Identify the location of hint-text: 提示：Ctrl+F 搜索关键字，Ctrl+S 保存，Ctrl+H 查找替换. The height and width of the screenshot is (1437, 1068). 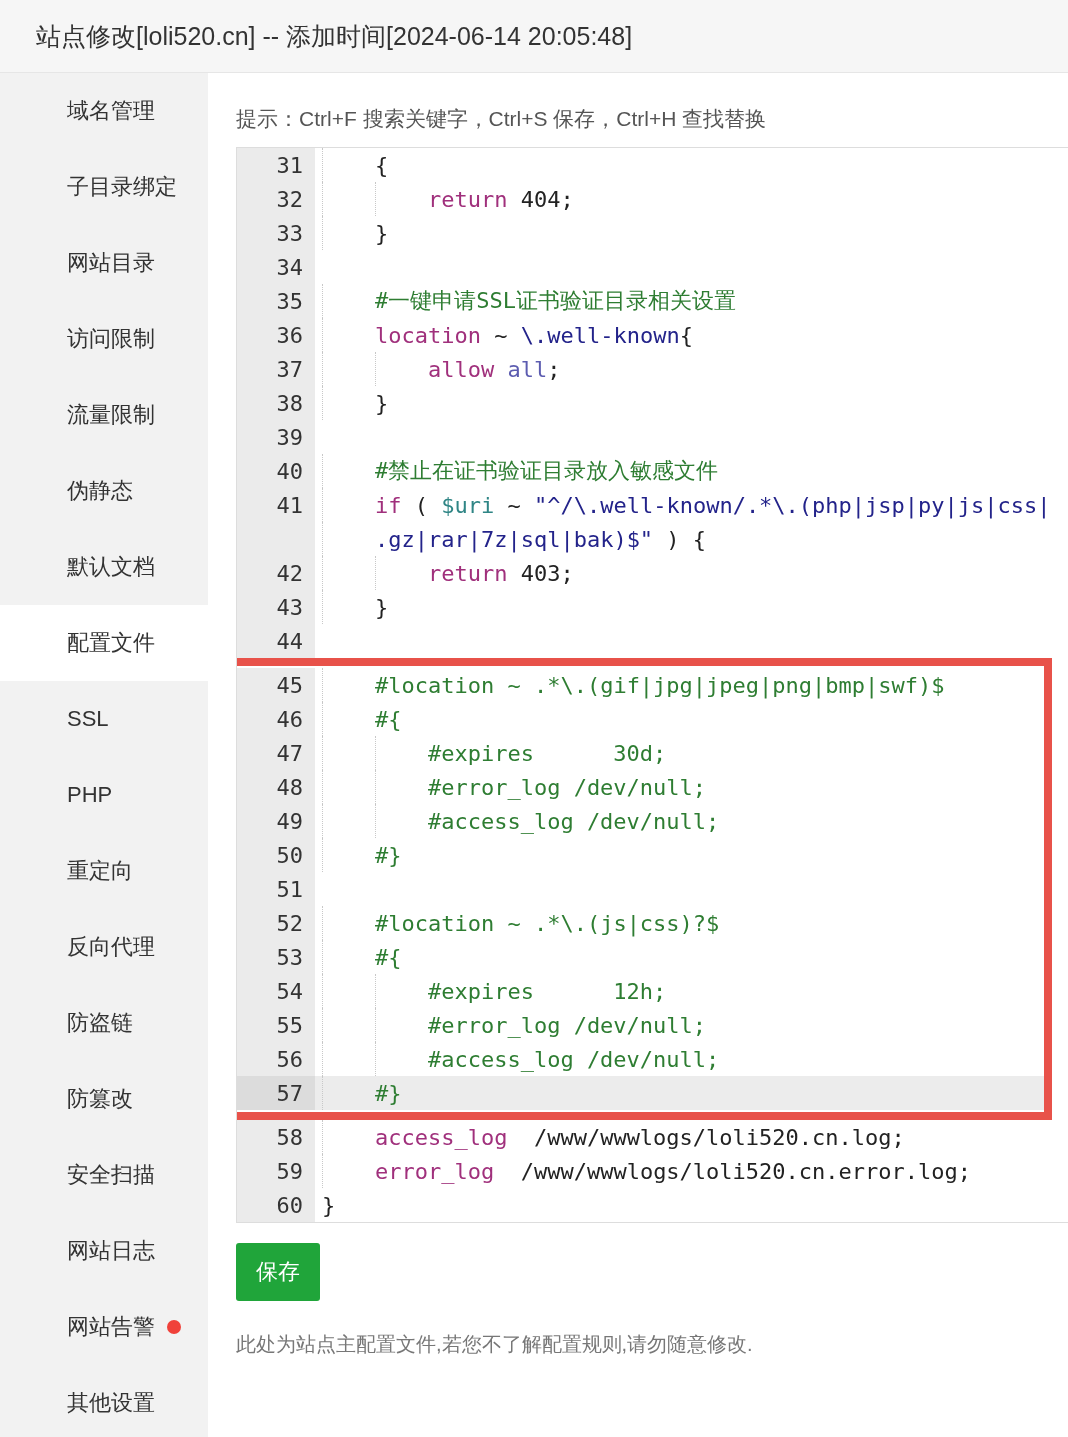
(502, 119).